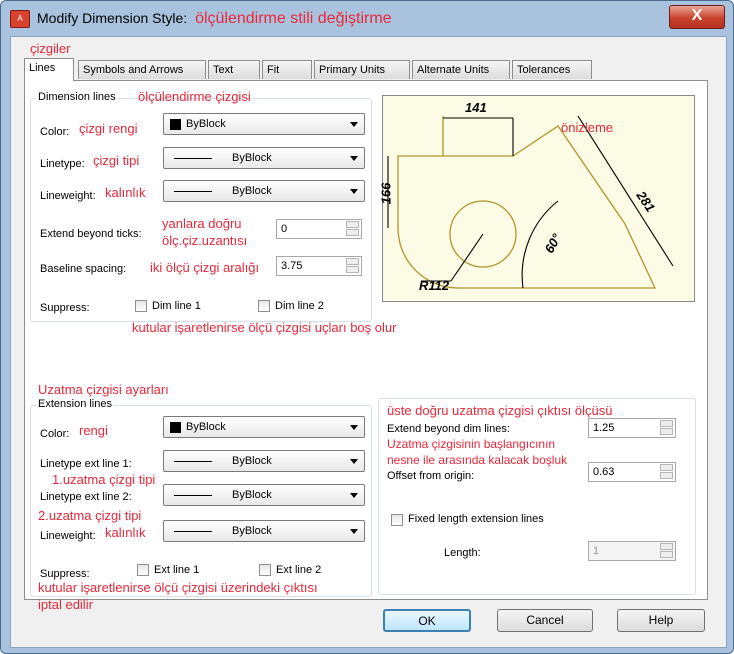 This screenshot has width=734, height=654. Describe the element at coordinates (83, 269) in the screenshot. I see `baseline-spacing-label: Baseline spacing:` at that location.